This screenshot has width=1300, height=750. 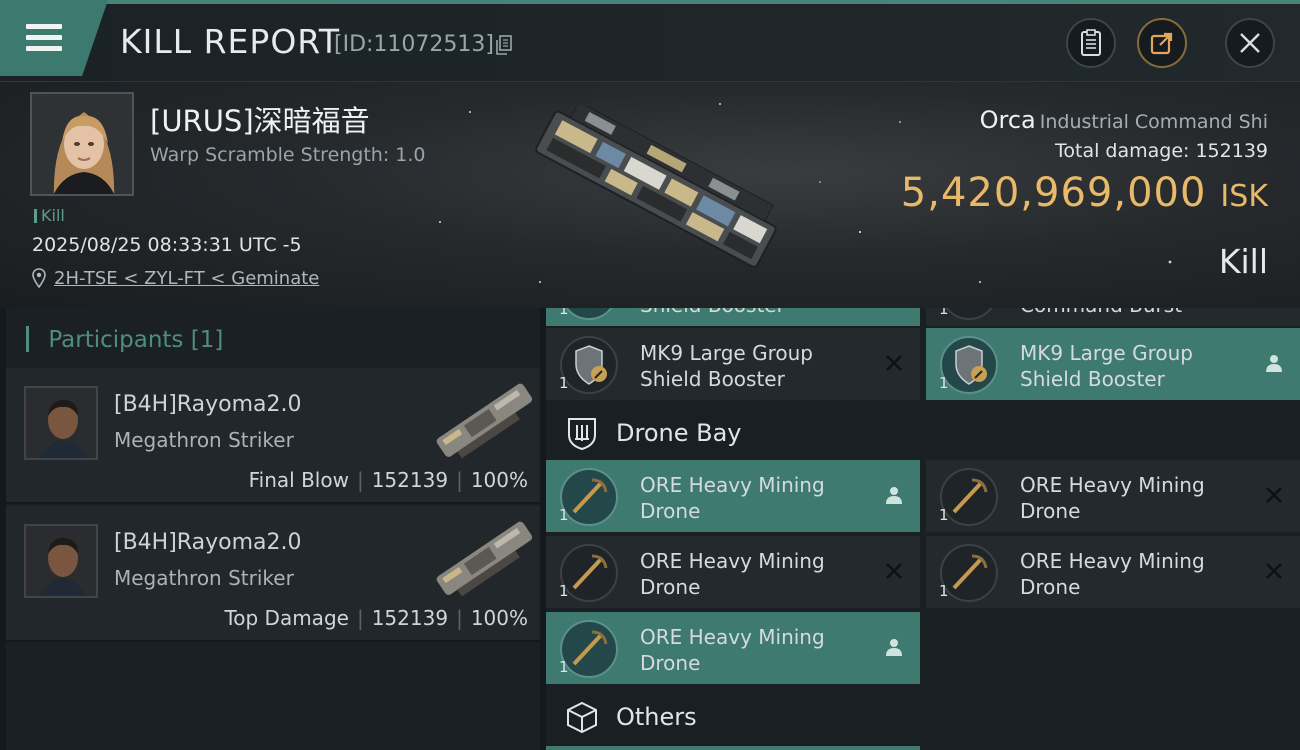 I want to click on ship-name: Orca, so click(x=1007, y=120).